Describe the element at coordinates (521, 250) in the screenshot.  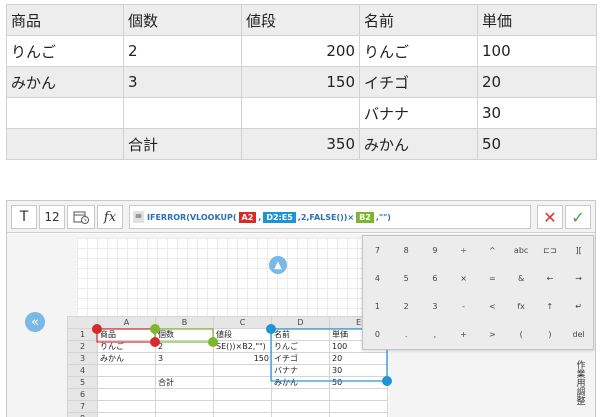
I see `keypad-key: abc` at that location.